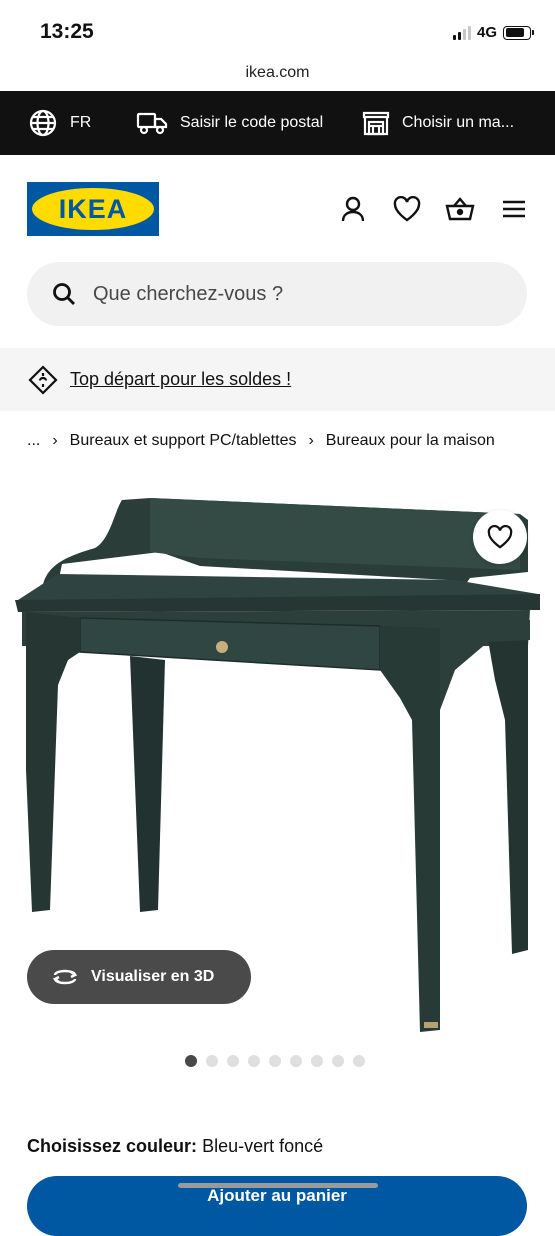 The width and height of the screenshot is (555, 1236). I want to click on tag-icon, so click(43, 379).